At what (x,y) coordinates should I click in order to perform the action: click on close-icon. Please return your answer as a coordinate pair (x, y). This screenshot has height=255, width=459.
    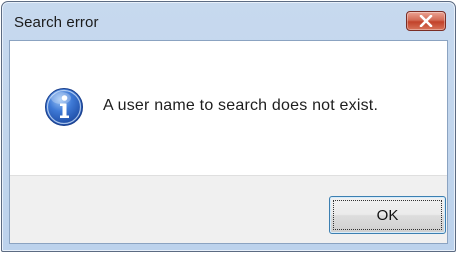
    Looking at the image, I should click on (426, 21).